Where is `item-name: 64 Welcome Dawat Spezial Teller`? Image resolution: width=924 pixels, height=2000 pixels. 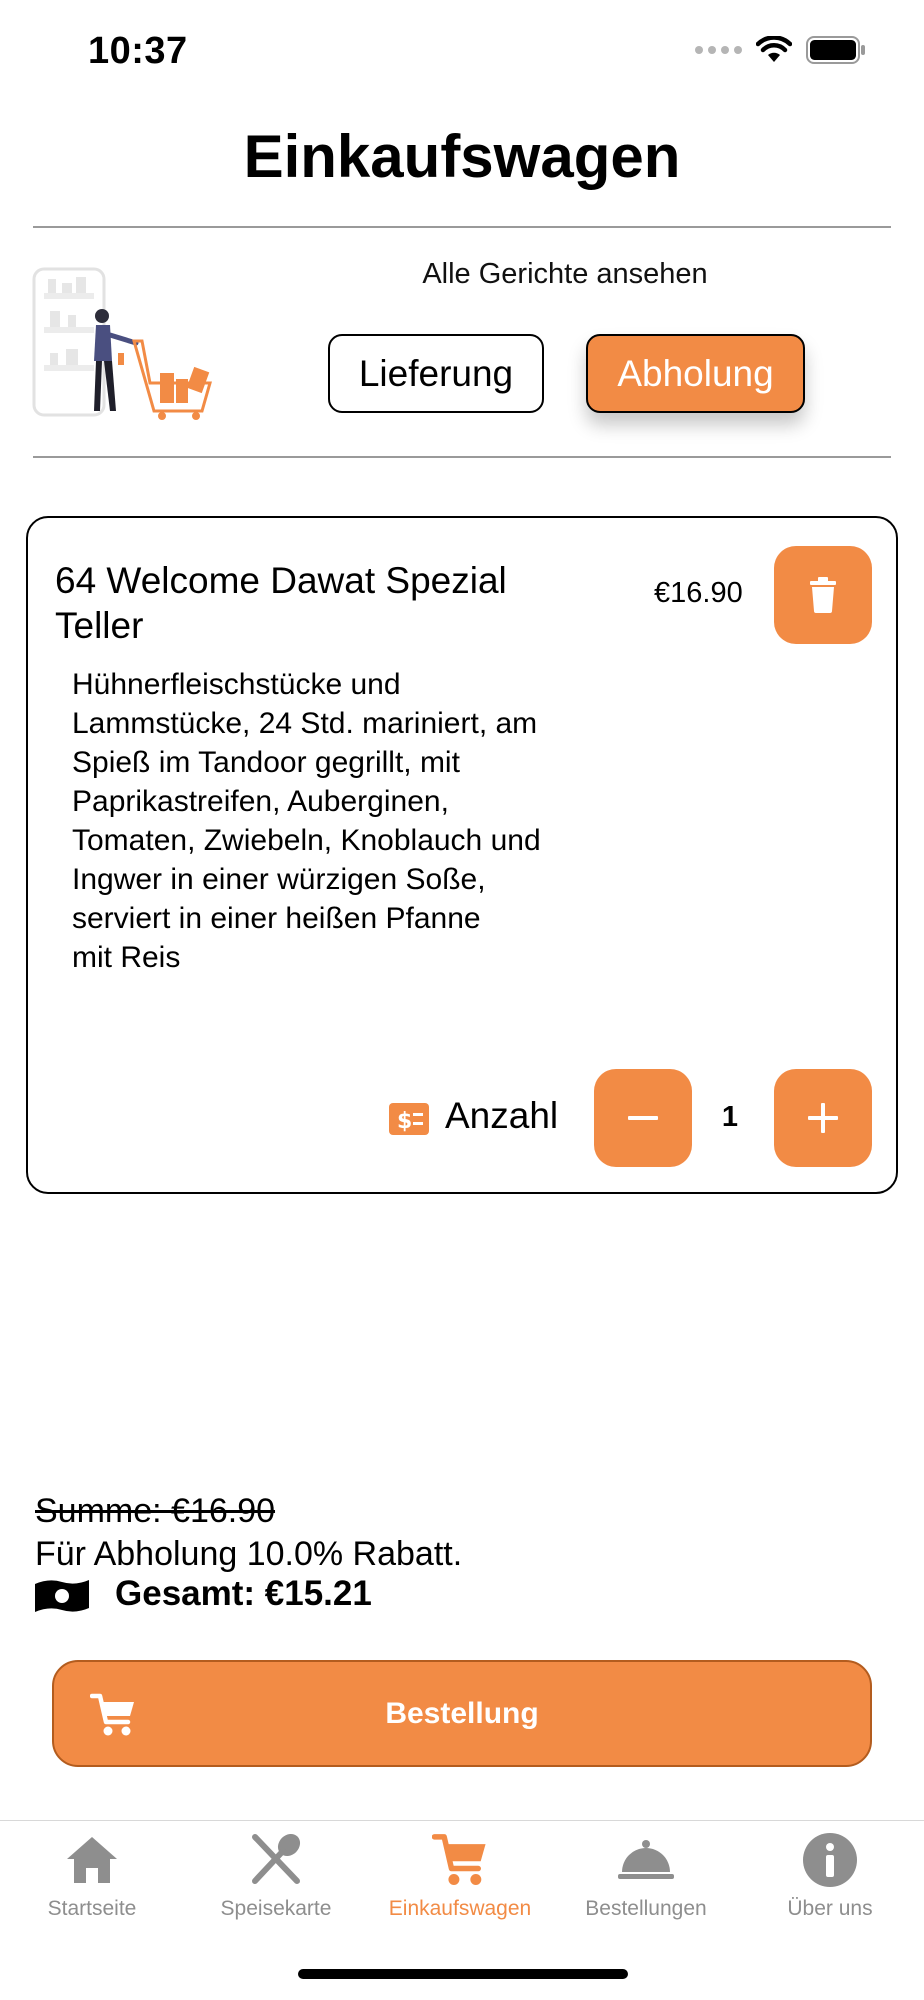
item-name: 64 Welcome Dawat Spezial Teller is located at coordinates (281, 603).